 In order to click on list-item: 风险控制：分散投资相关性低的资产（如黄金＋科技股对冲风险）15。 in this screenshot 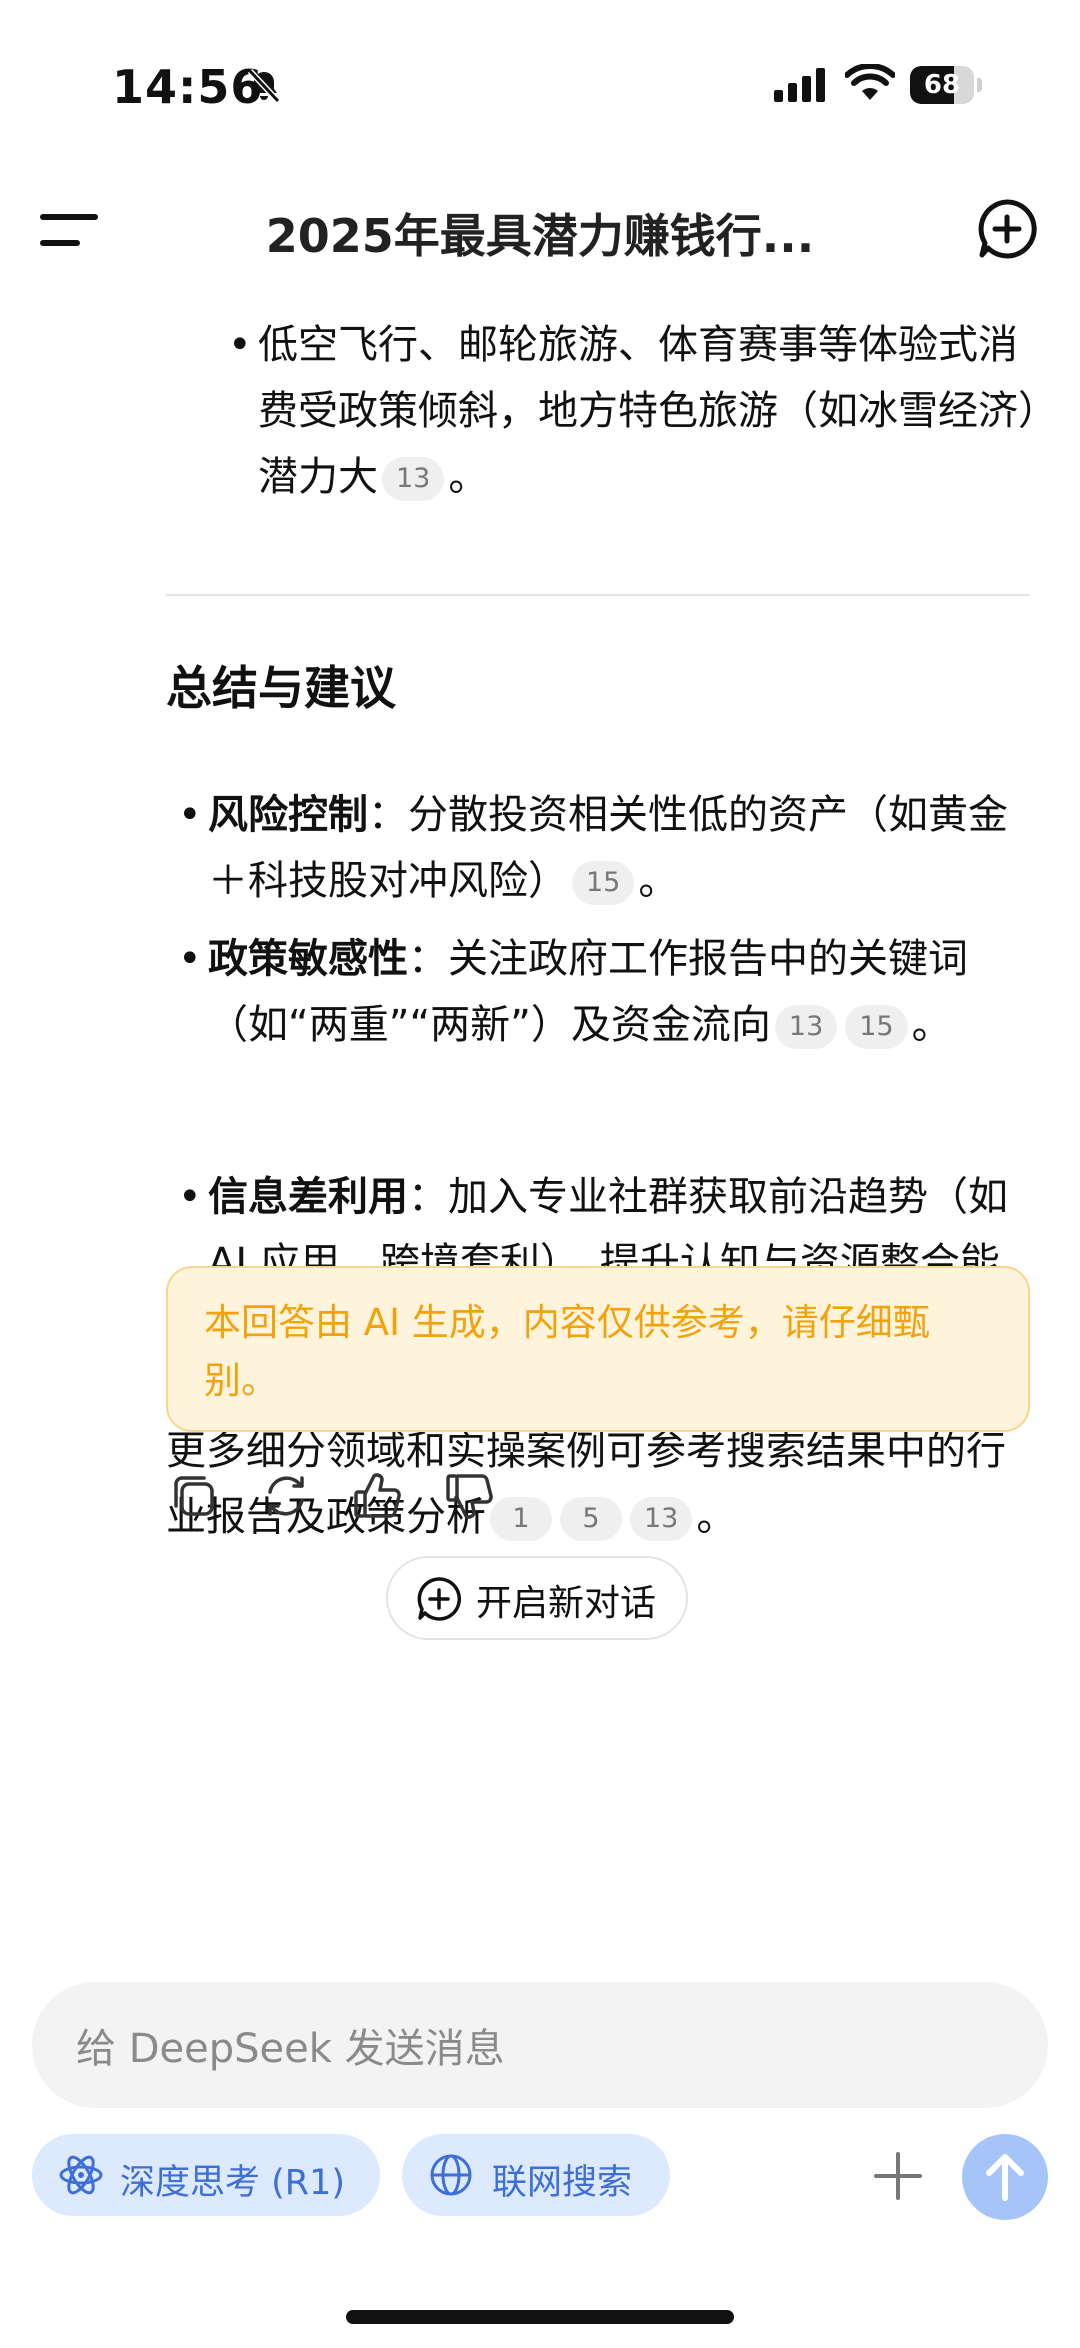, I will do `click(603, 848)`.